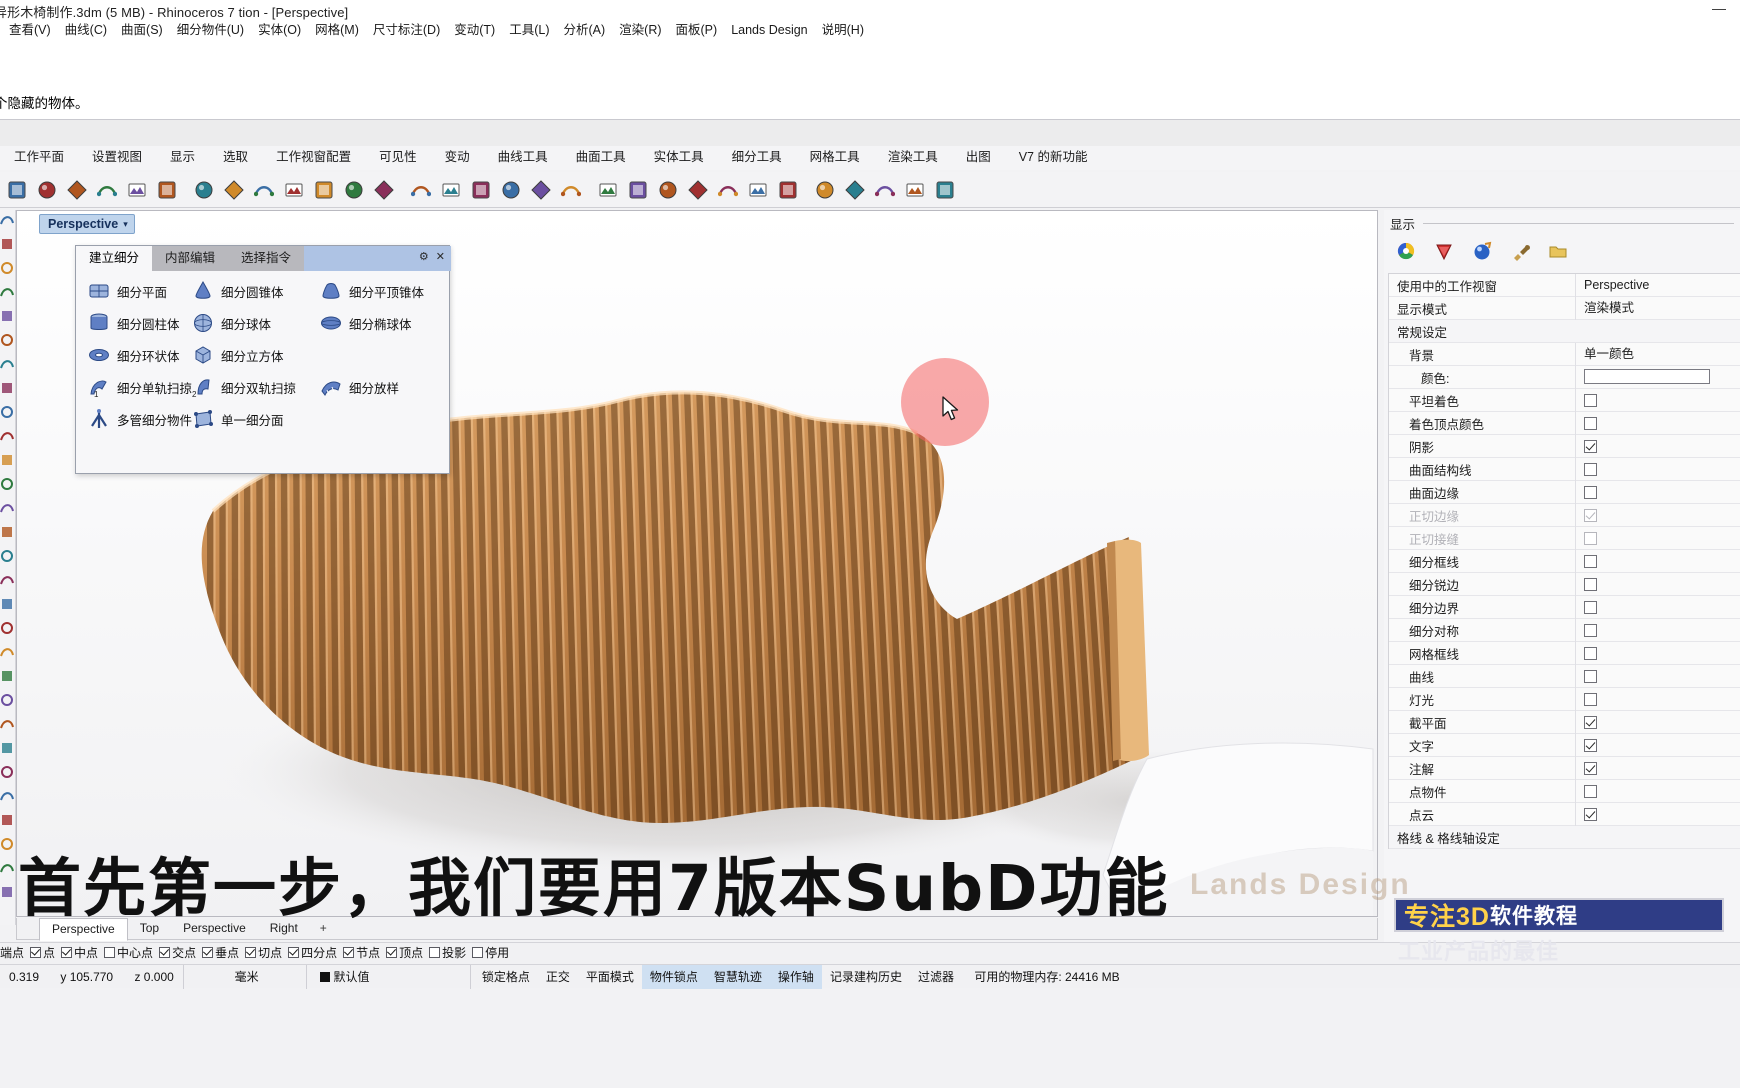 The width and height of the screenshot is (1740, 1088). Describe the element at coordinates (382, 387) in the screenshot. I see `subd-item-10: 细分放样` at that location.